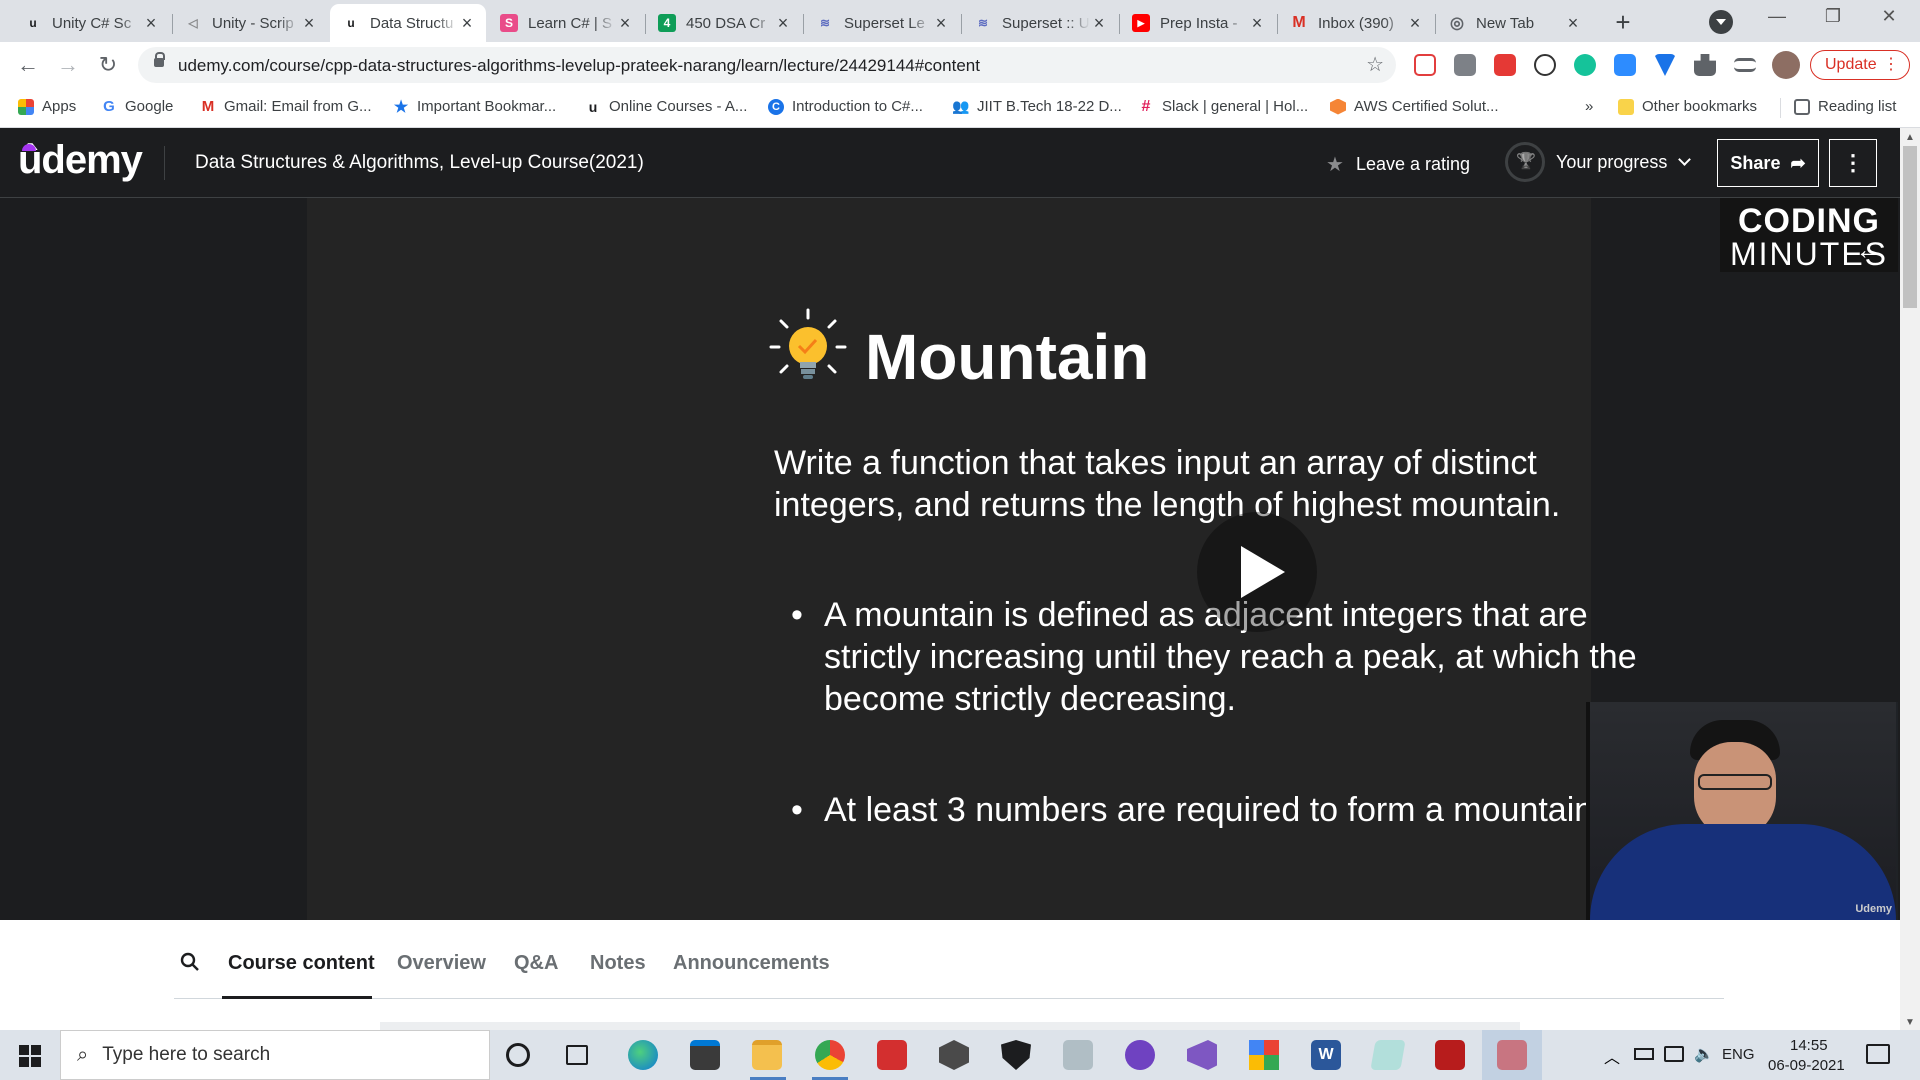 This screenshot has width=1920, height=1080. I want to click on github-desktop-icon, so click(1140, 1055).